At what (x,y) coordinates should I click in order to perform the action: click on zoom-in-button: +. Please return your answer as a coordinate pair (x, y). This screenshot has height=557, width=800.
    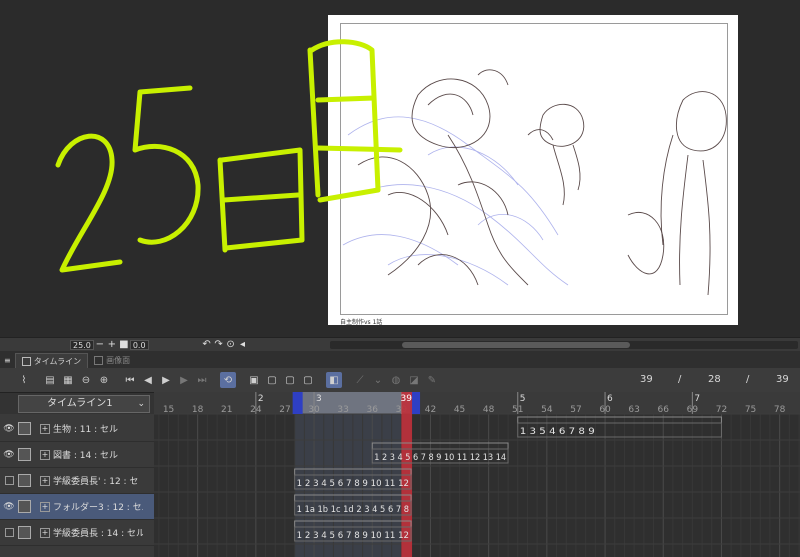
    Looking at the image, I should click on (112, 345).